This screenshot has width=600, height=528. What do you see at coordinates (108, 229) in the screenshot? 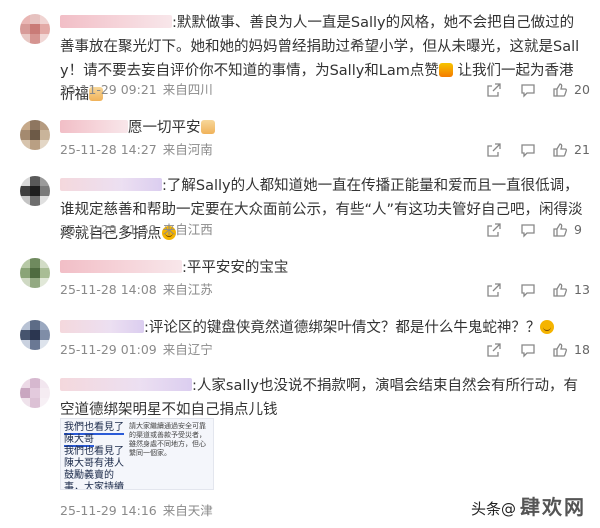
I see `comment-date: 25-11-29 11:59` at bounding box center [108, 229].